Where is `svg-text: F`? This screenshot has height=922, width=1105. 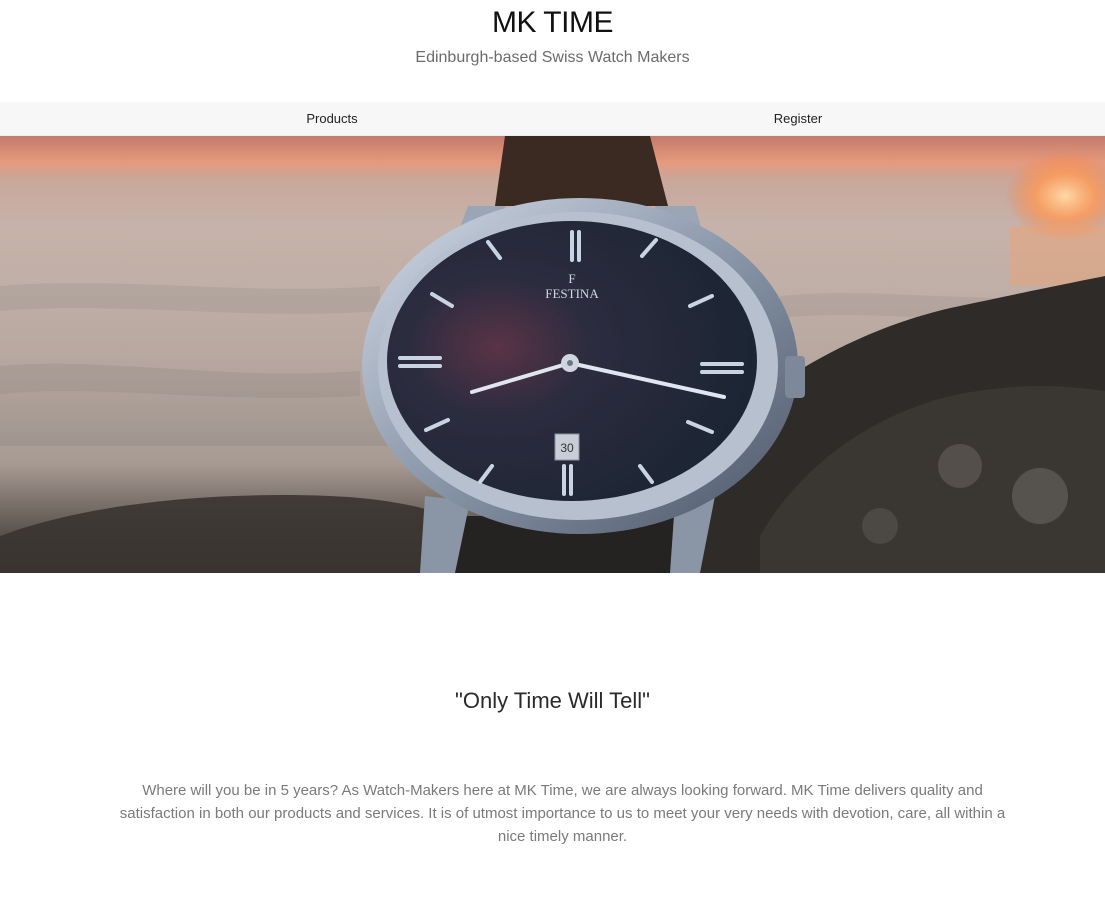
svg-text: F is located at coordinates (571, 278).